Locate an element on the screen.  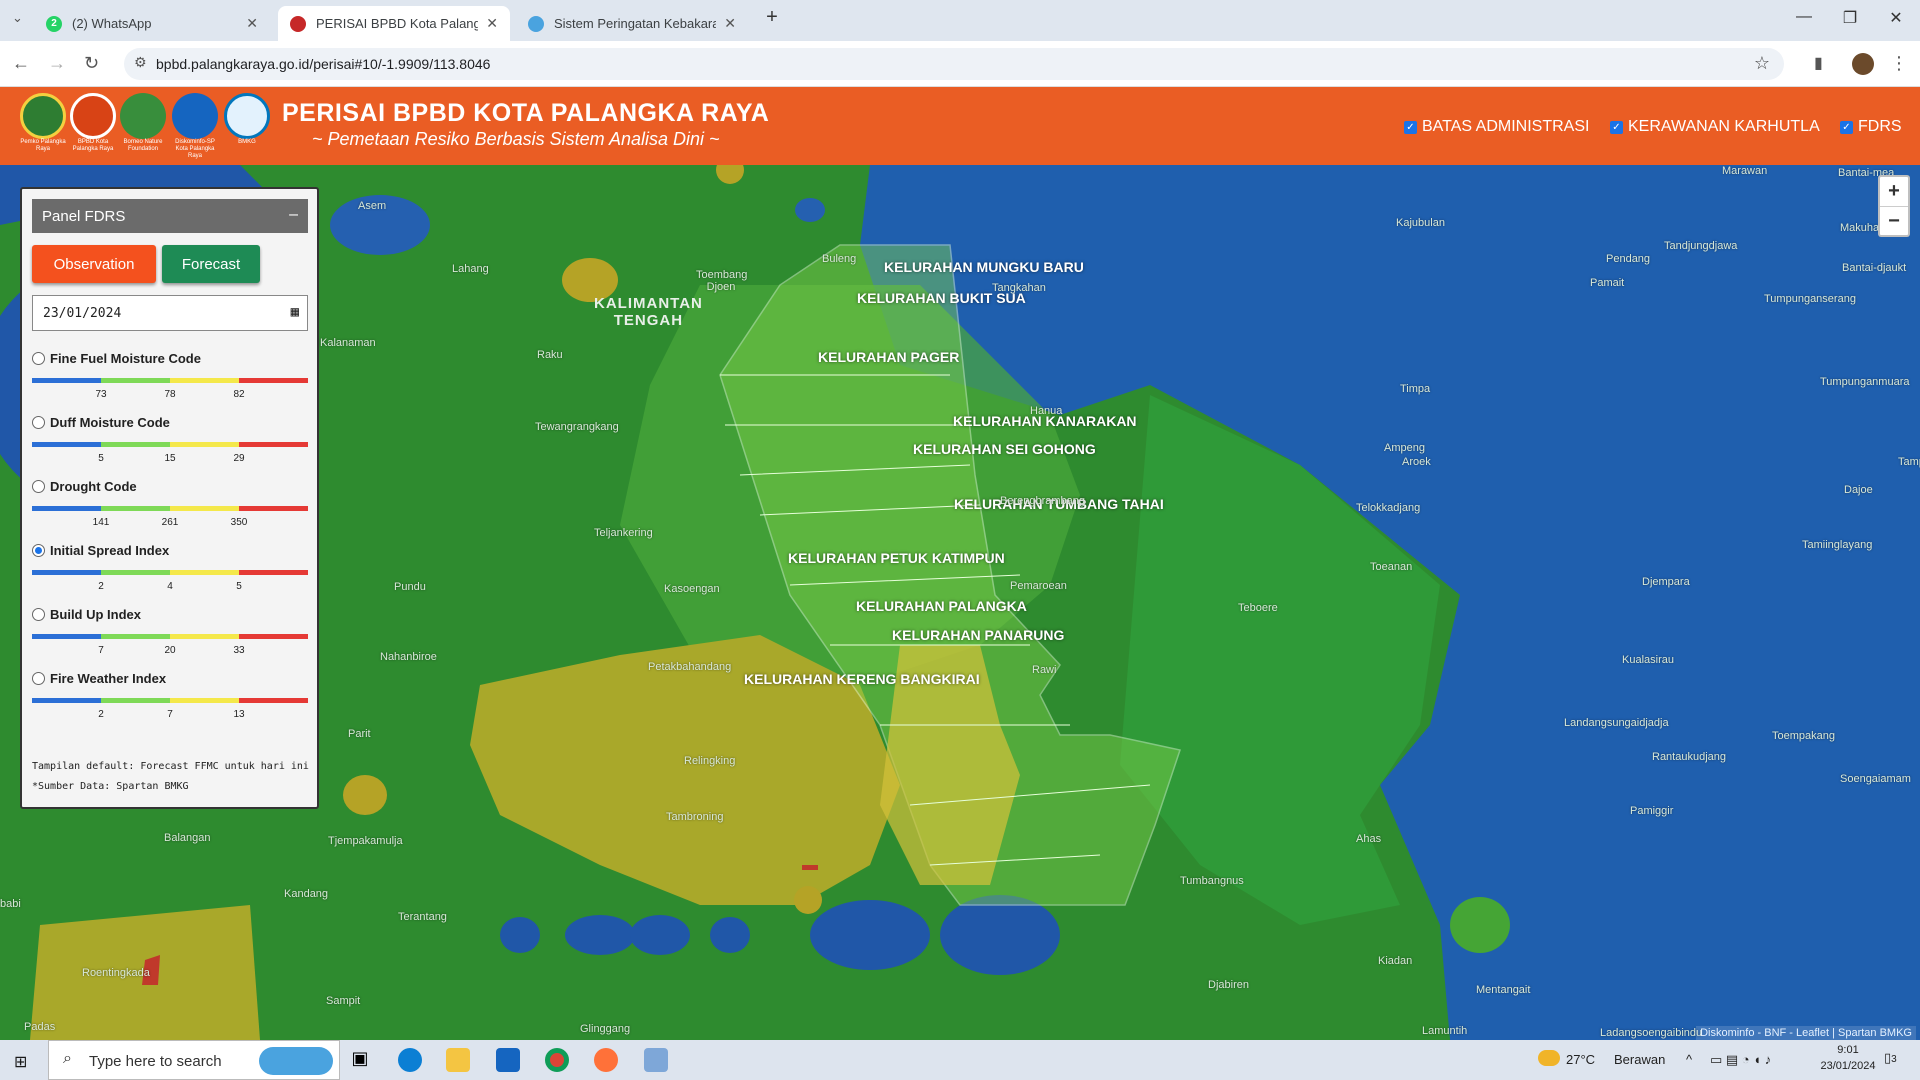
taskbar-search: ⌕ Type here to search is located at coordinates (194, 1060).